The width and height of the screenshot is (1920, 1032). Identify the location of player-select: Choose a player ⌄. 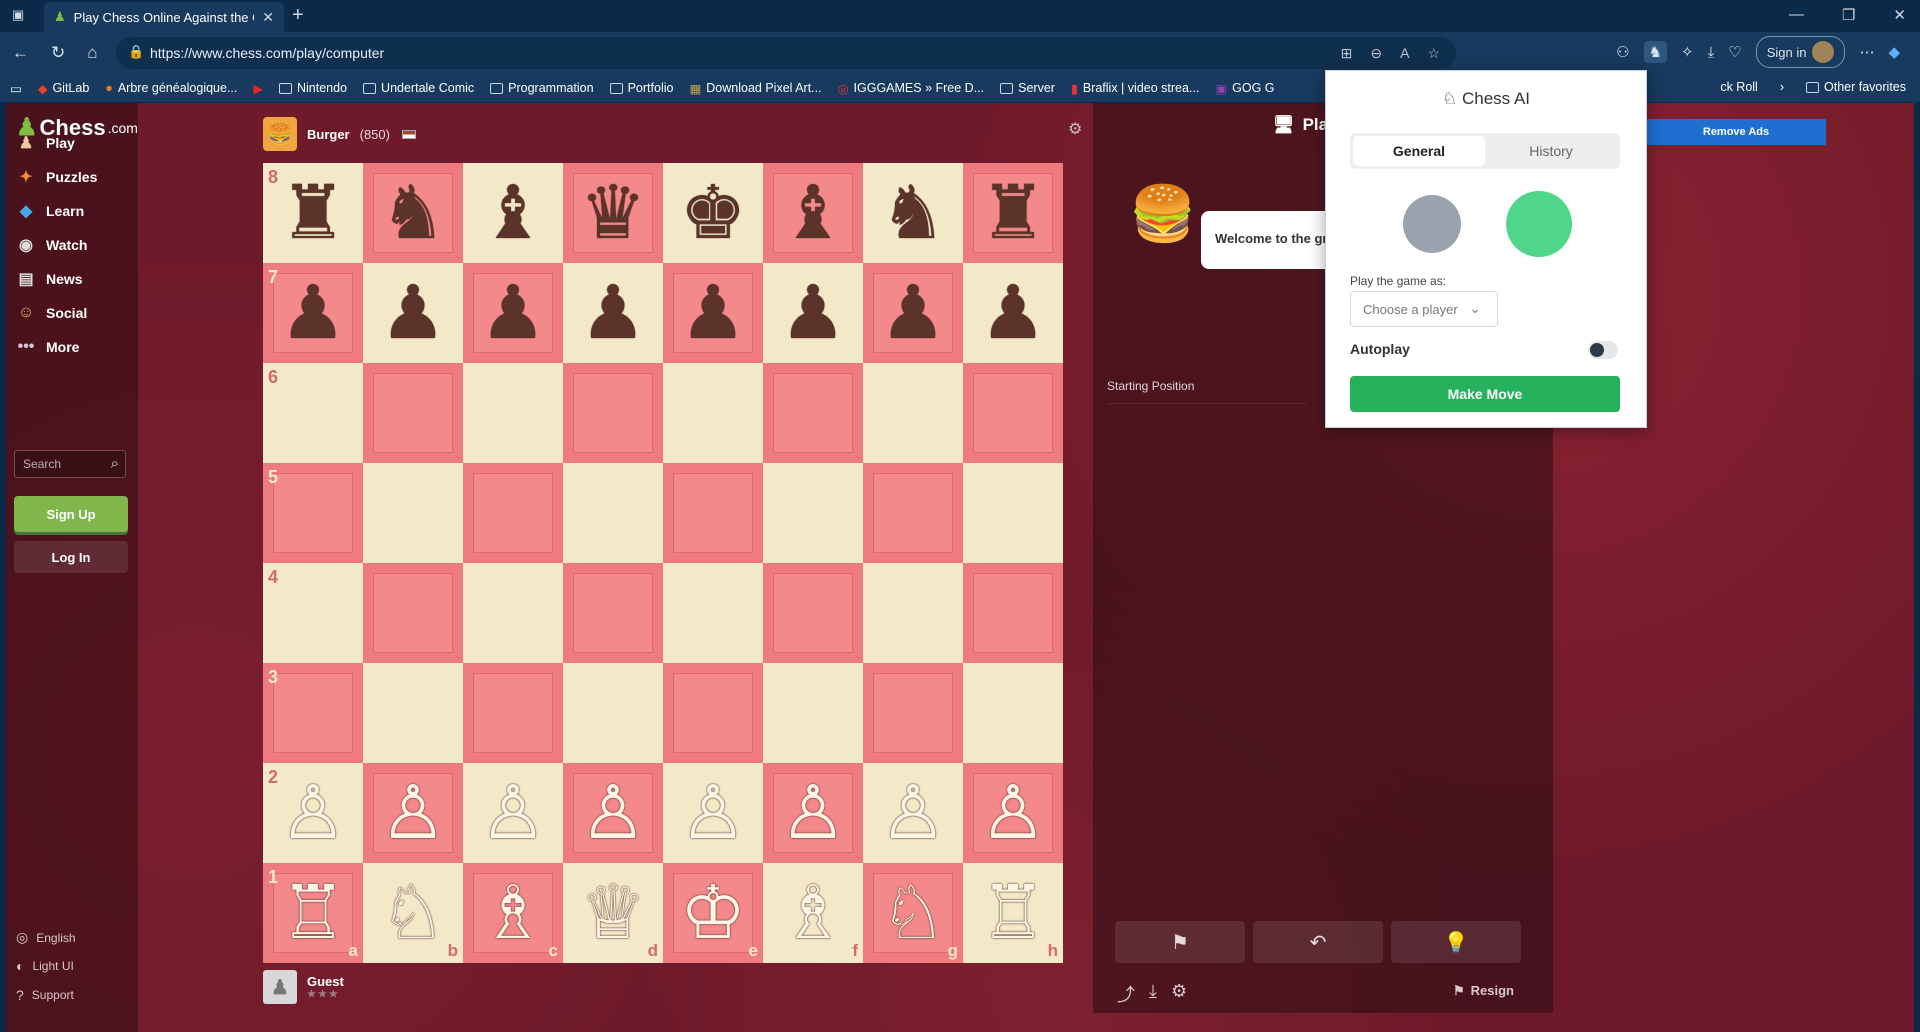
(1424, 309).